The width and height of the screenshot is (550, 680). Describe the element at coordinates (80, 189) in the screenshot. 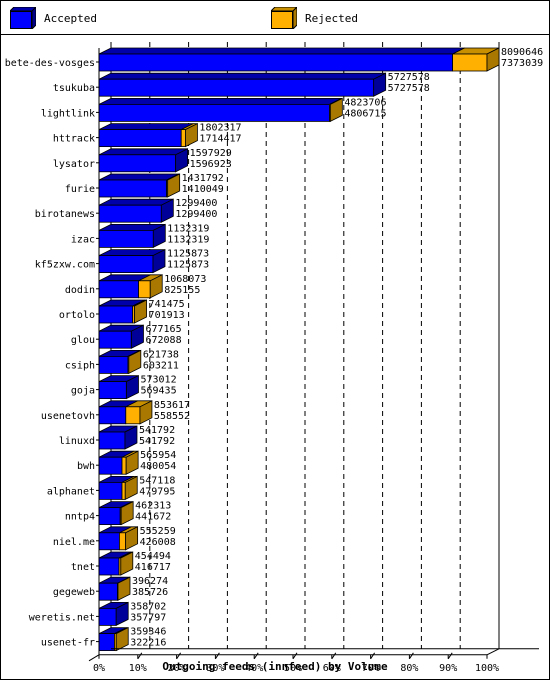

I see `category-label: furie` at that location.